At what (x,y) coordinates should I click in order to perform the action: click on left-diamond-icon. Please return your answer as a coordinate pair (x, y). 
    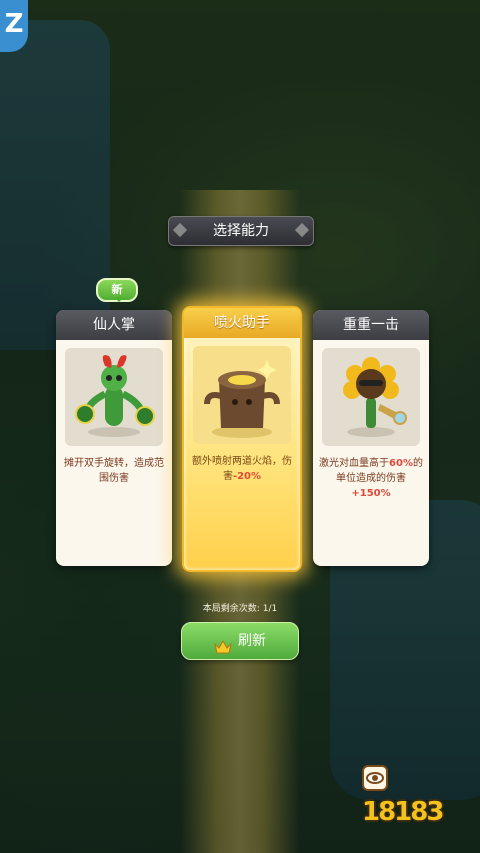
    Looking at the image, I should click on (180, 230).